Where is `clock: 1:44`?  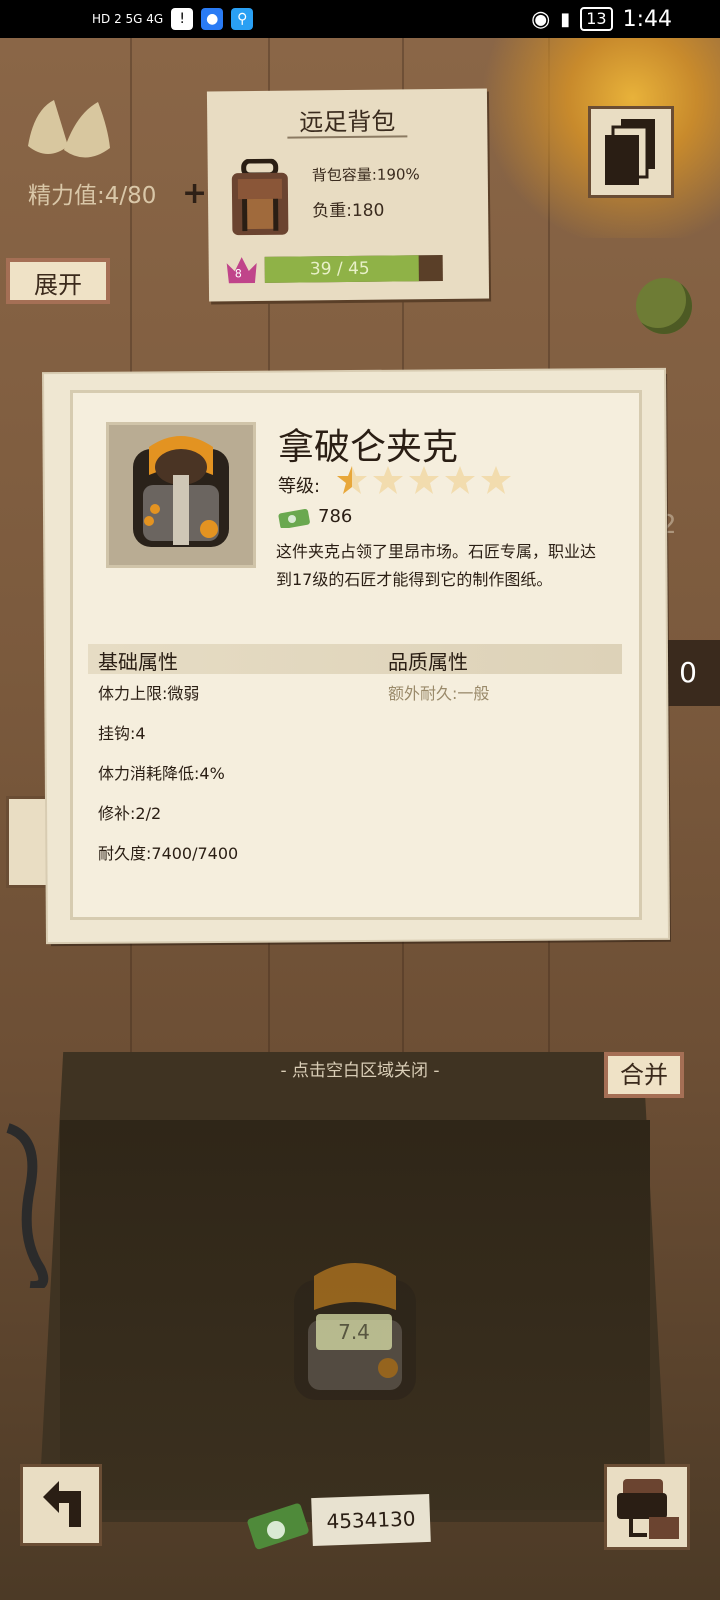
clock: 1:44 is located at coordinates (647, 19).